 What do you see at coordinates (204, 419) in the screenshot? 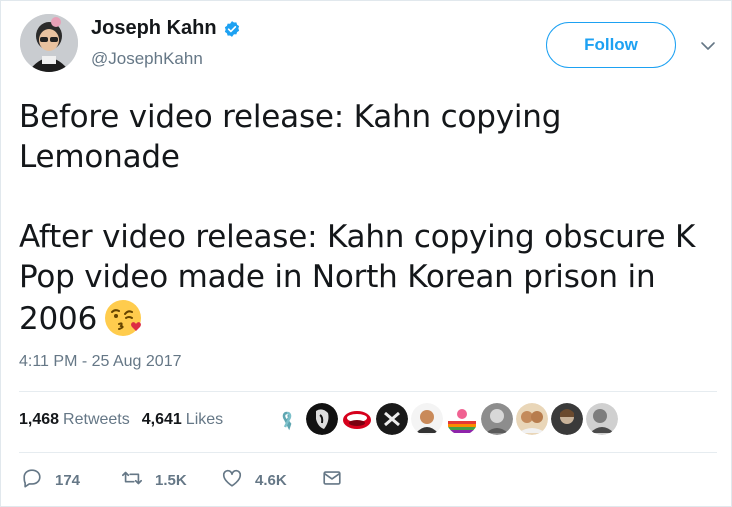
I see `likes-label: Likes` at bounding box center [204, 419].